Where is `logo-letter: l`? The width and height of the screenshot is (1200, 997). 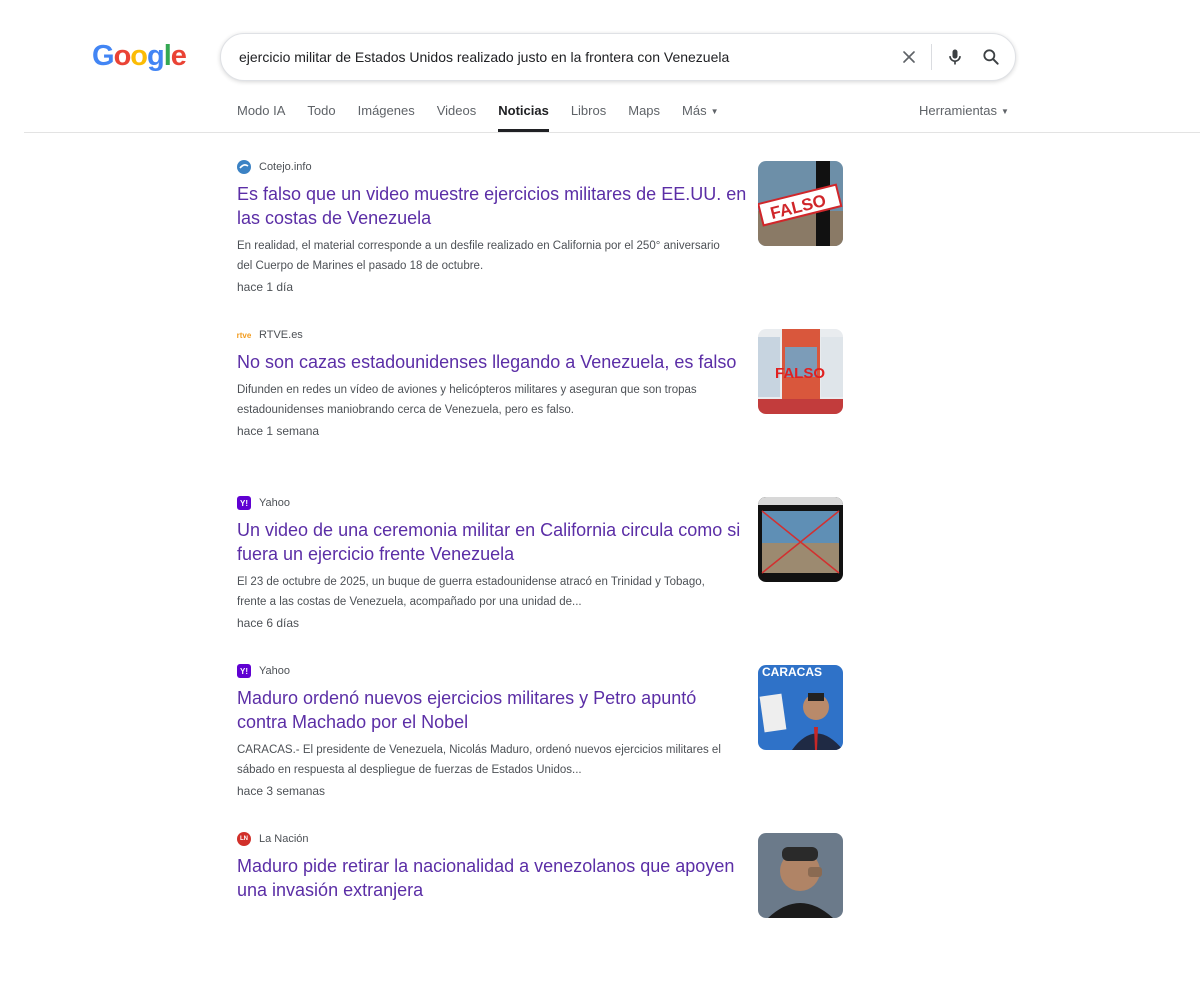 logo-letter: l is located at coordinates (167, 56).